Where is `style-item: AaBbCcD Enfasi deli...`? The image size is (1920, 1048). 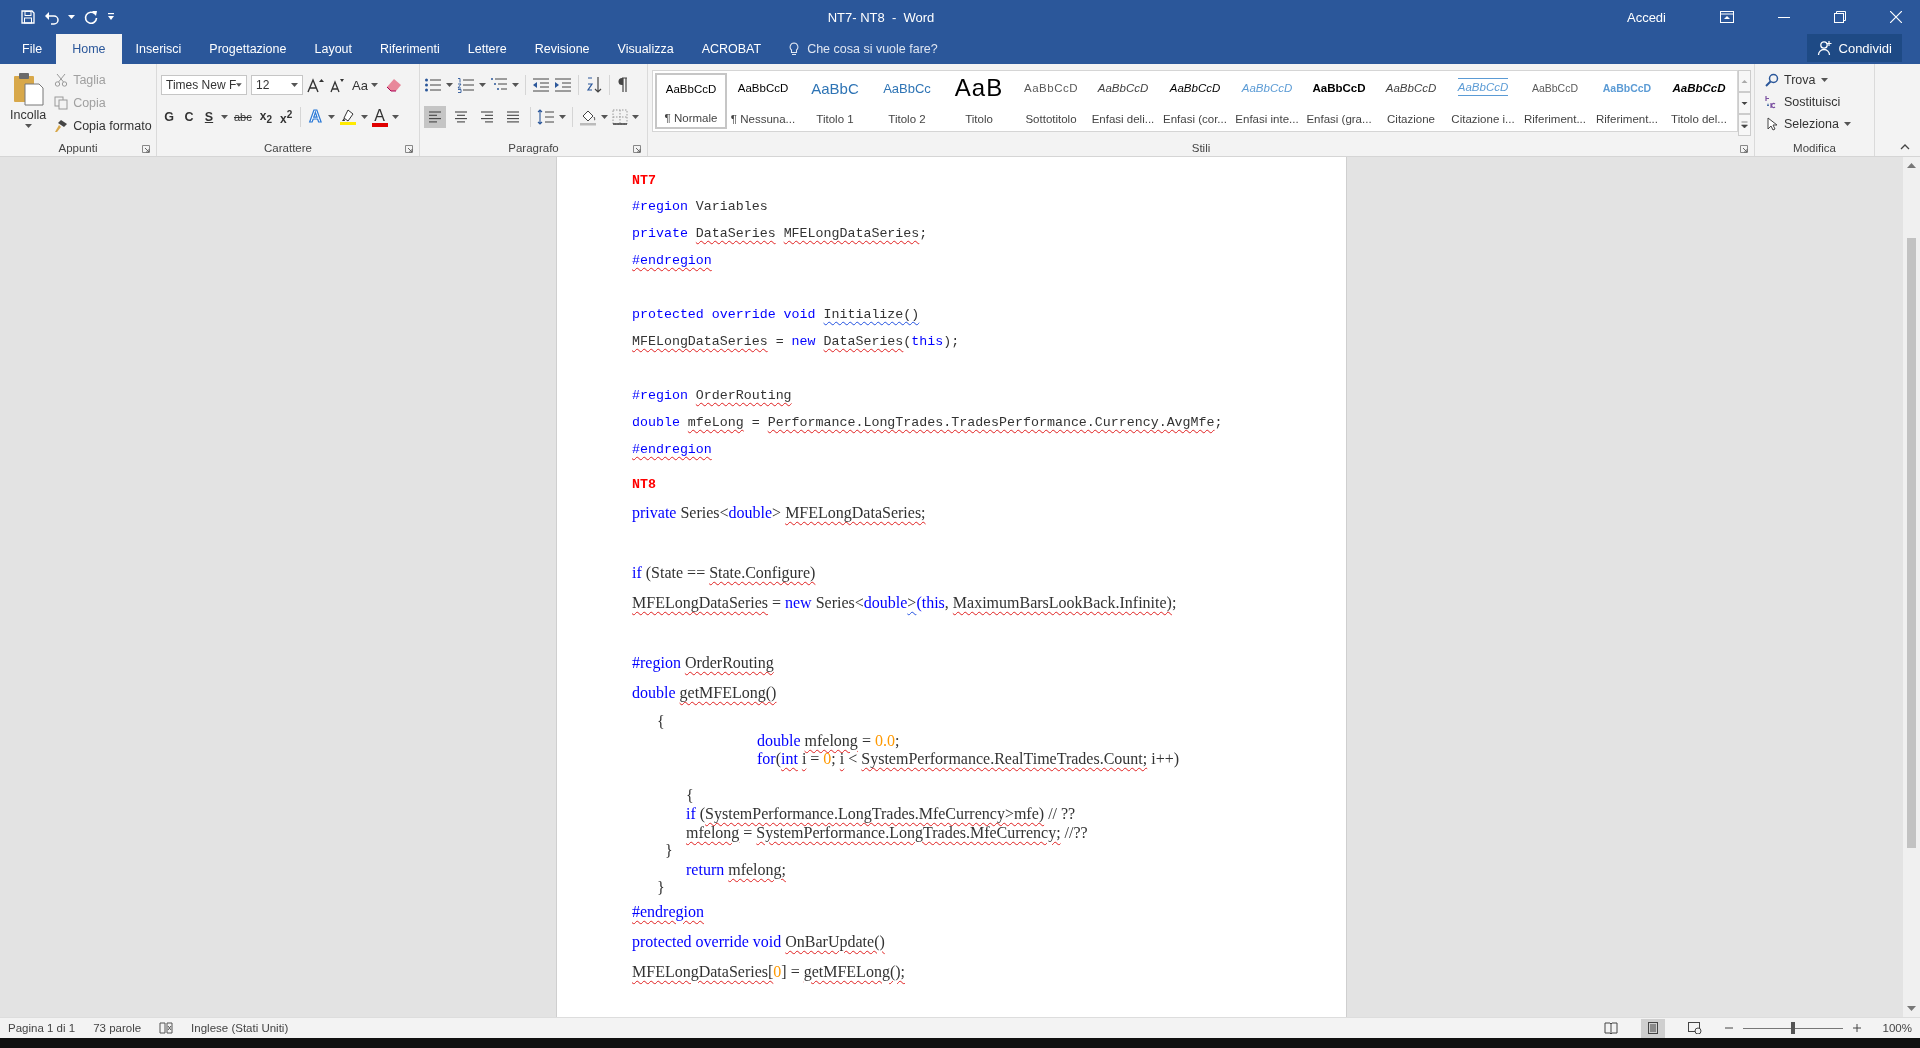
style-item: AaBbCcD Enfasi deli... is located at coordinates (1123, 101).